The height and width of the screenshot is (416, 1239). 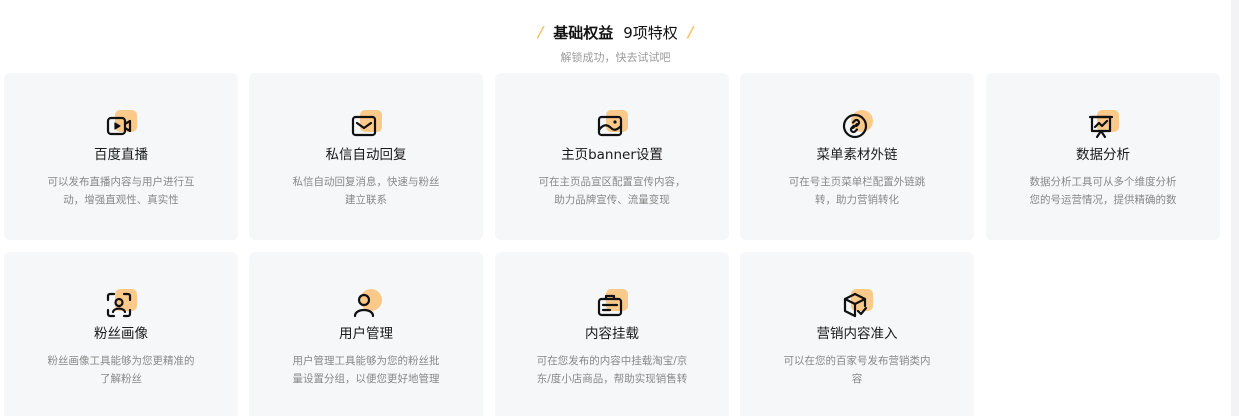 I want to click on card-description: 可在主页品宣区配置宣传内容， 助力品牌宣传、流量变现, so click(x=612, y=191).